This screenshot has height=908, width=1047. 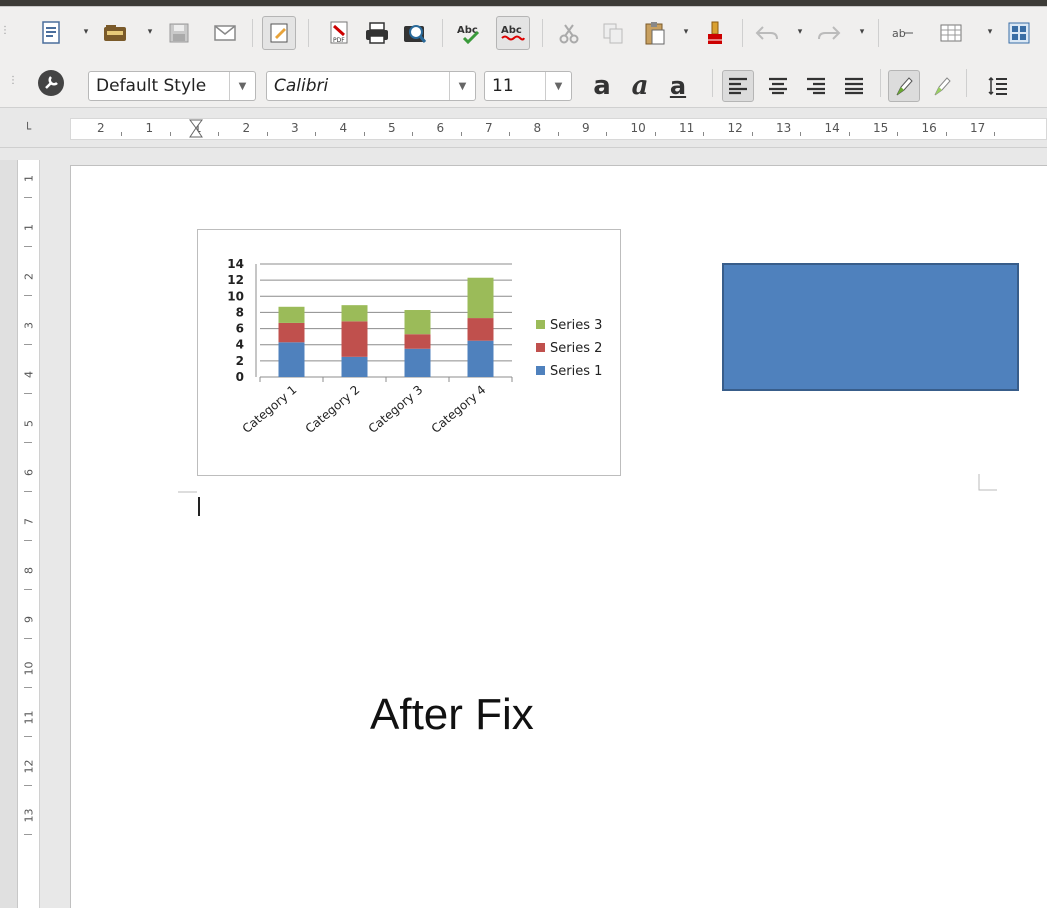 I want to click on line-spacing-icon, so click(x=997, y=86).